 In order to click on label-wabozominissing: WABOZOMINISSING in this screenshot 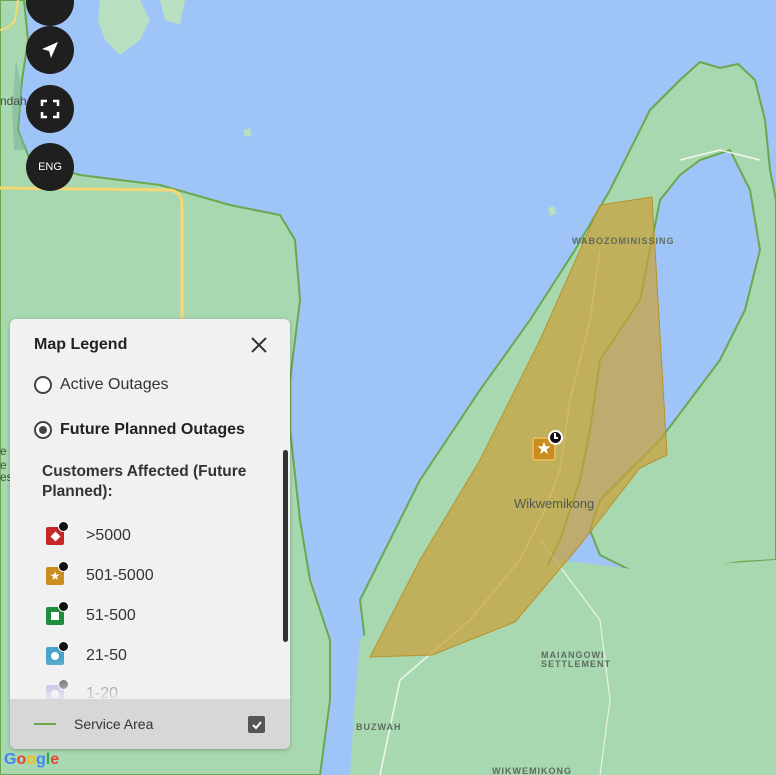, I will do `click(623, 241)`.